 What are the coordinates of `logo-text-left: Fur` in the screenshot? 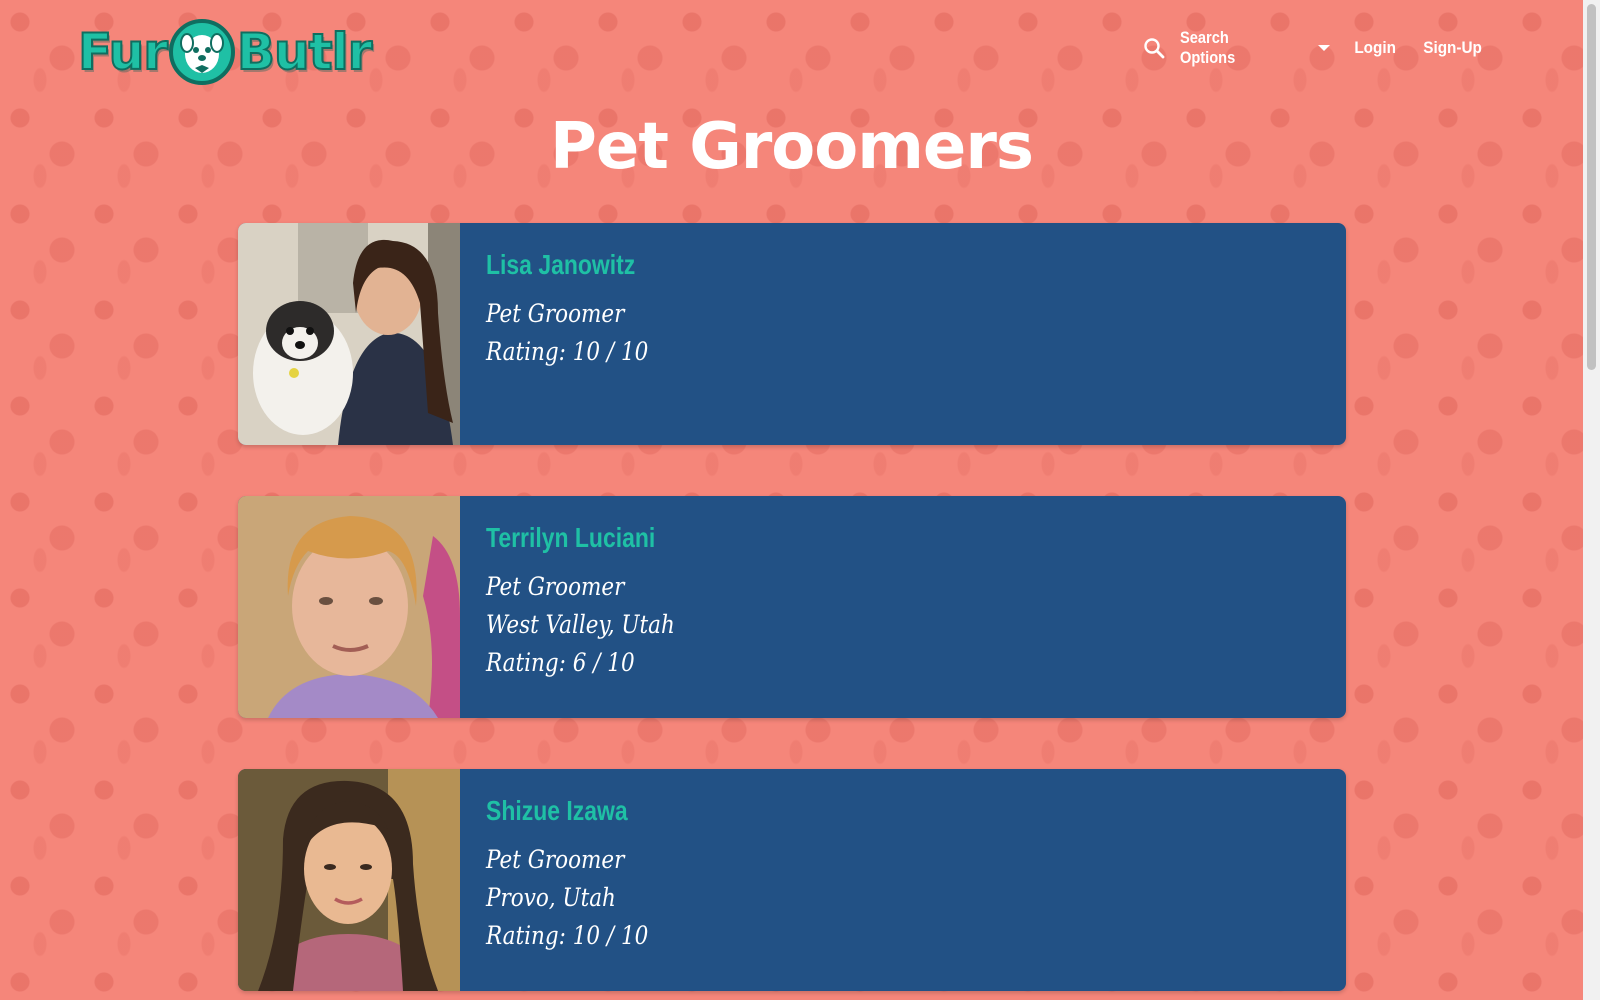 It's located at (123, 52).